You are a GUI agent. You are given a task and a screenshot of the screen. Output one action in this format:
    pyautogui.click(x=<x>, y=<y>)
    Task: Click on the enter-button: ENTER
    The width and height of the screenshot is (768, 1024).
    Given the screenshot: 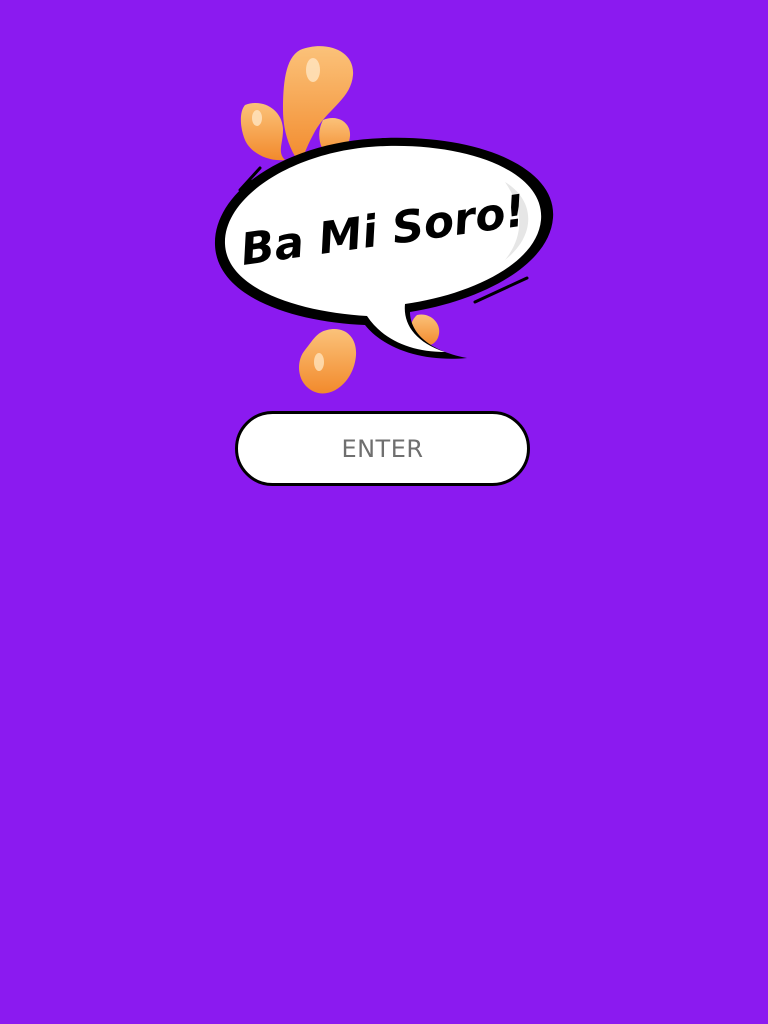 What is the action you would take?
    pyautogui.click(x=382, y=448)
    